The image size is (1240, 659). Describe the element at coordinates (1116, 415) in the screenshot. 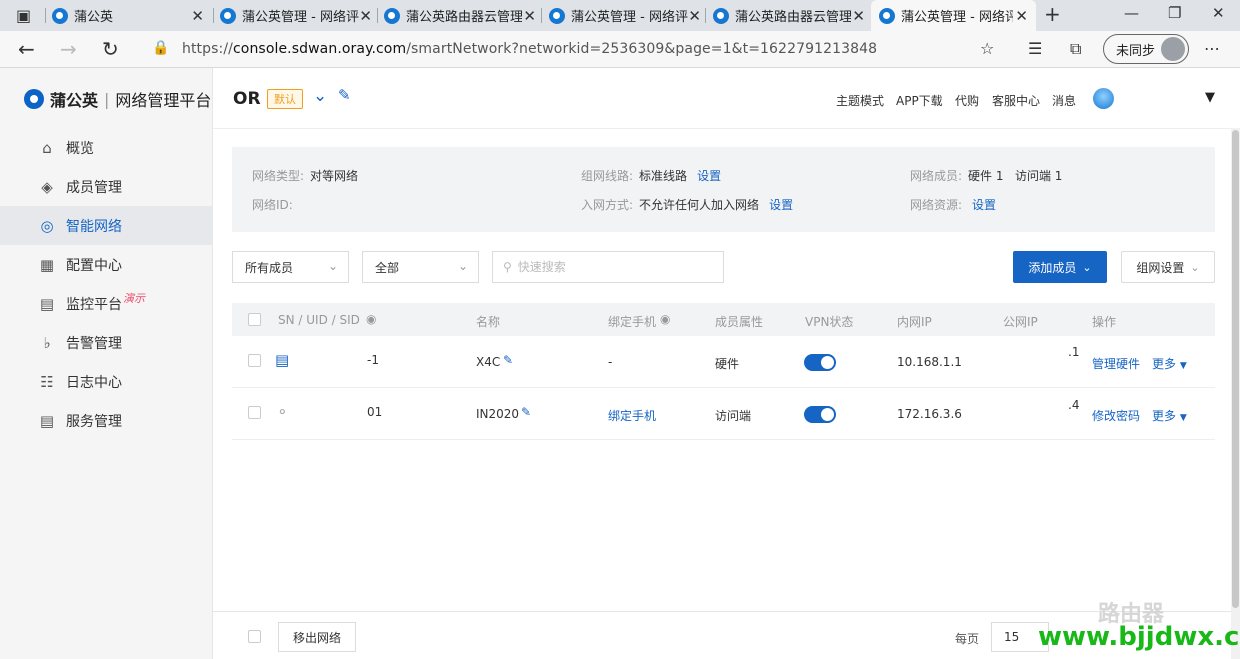

I see `change-password-link: 修改密码` at that location.